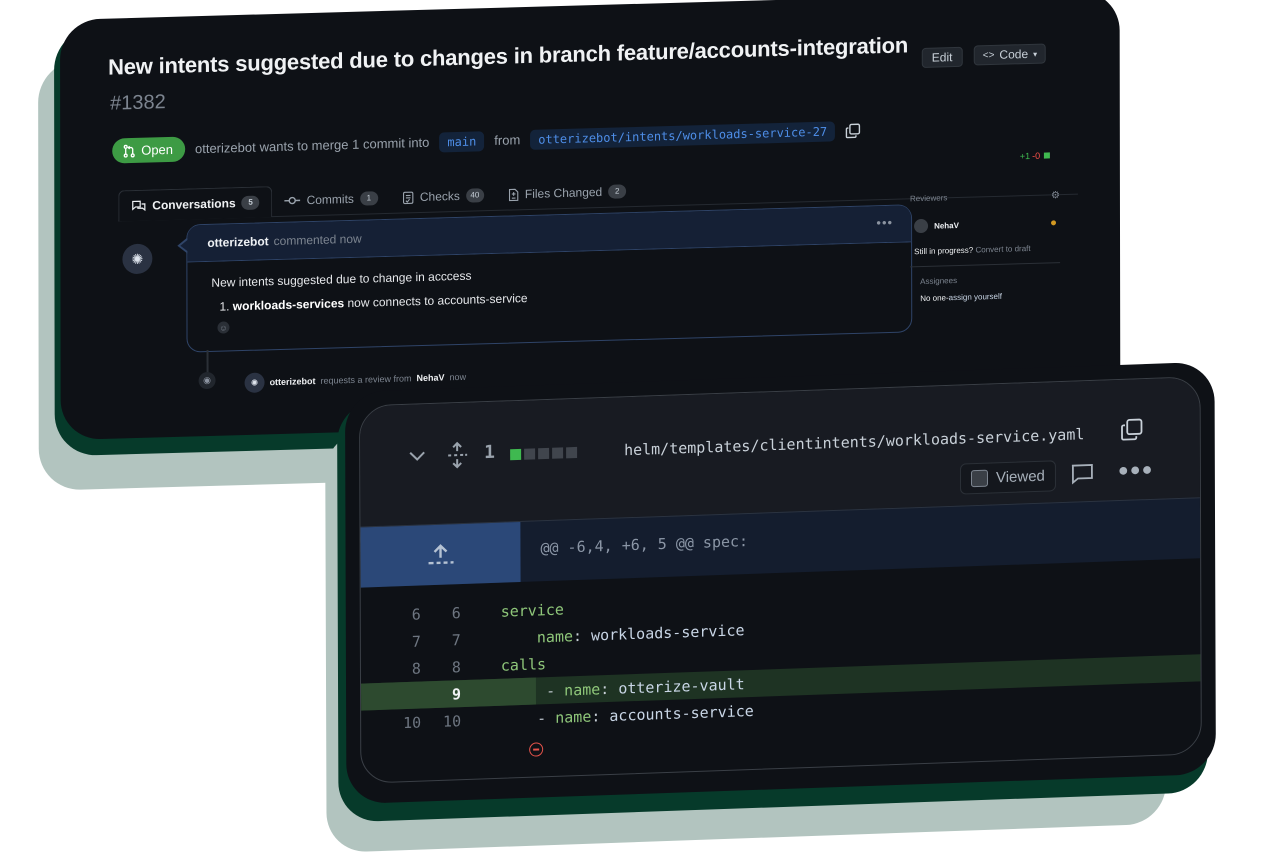 The height and width of the screenshot is (853, 1262). I want to click on old-line-number: 6, so click(391, 615).